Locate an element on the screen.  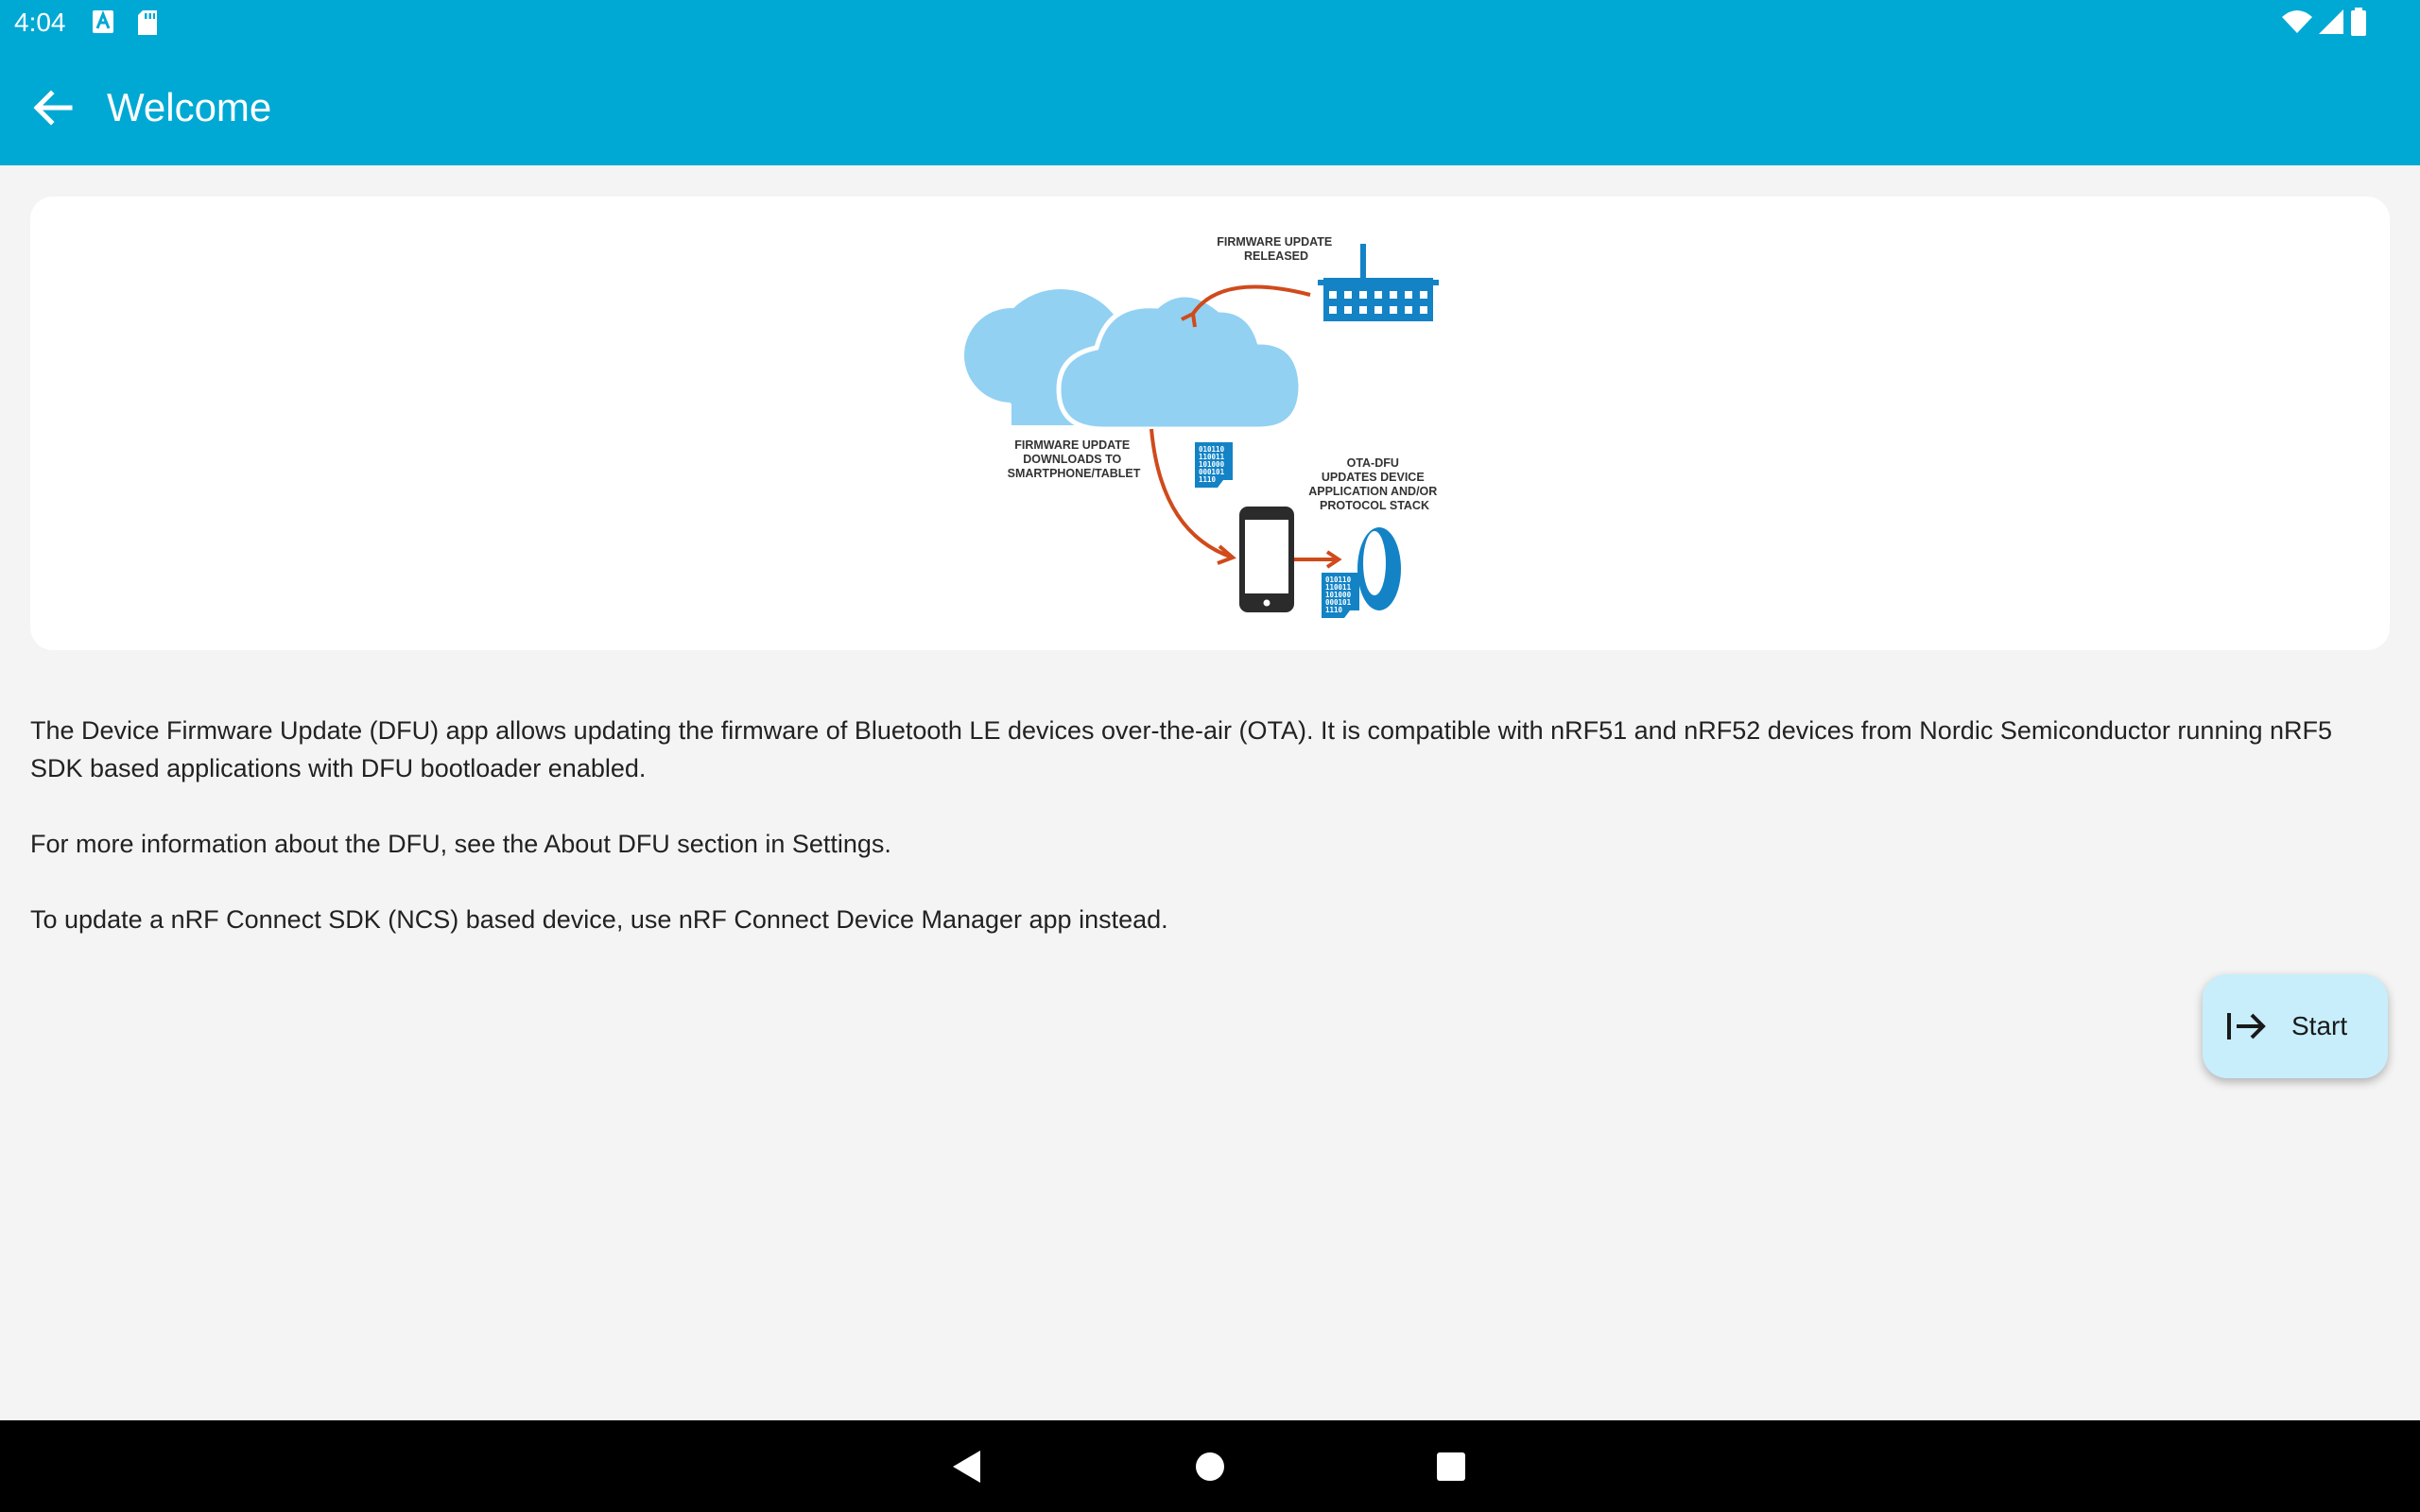
factory-icon is located at coordinates (1378, 282).